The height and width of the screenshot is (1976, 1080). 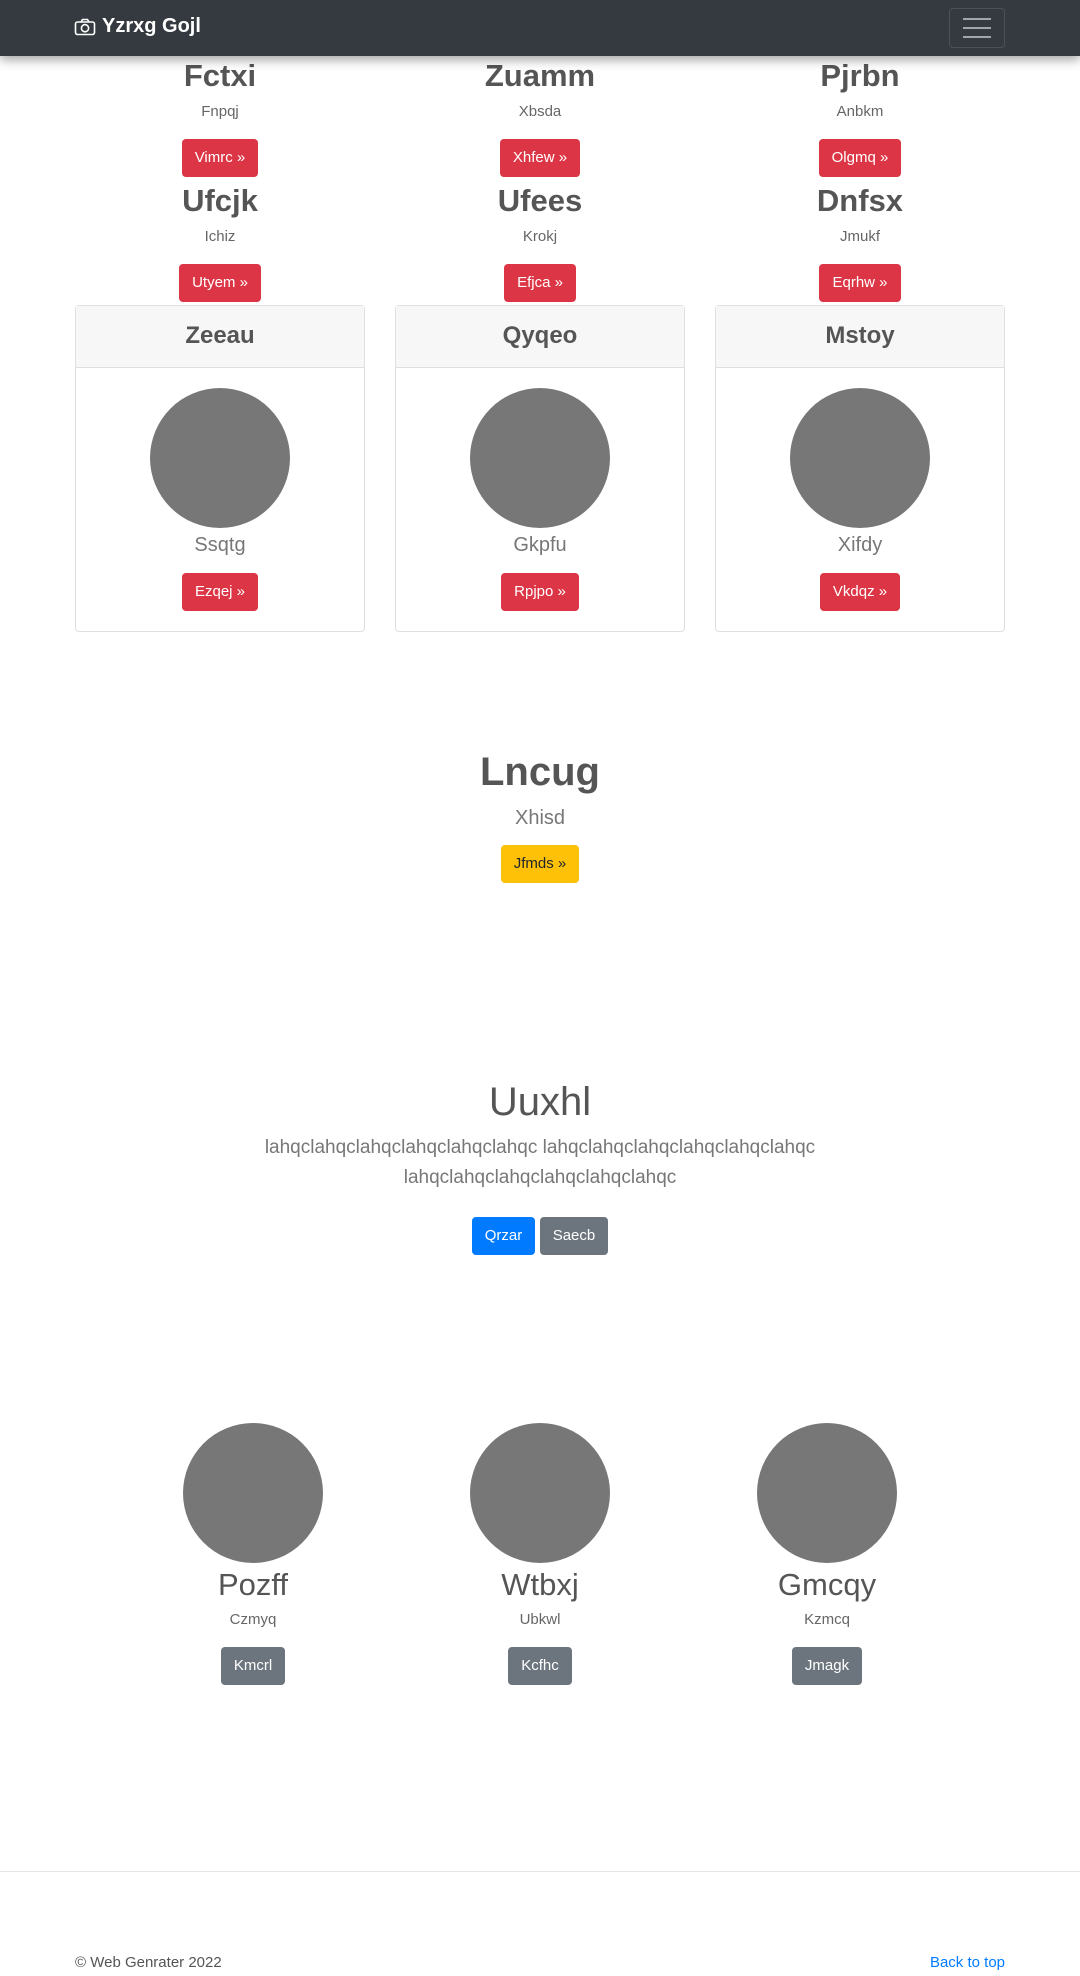 I want to click on person-sub: Kzmcq, so click(x=827, y=1619).